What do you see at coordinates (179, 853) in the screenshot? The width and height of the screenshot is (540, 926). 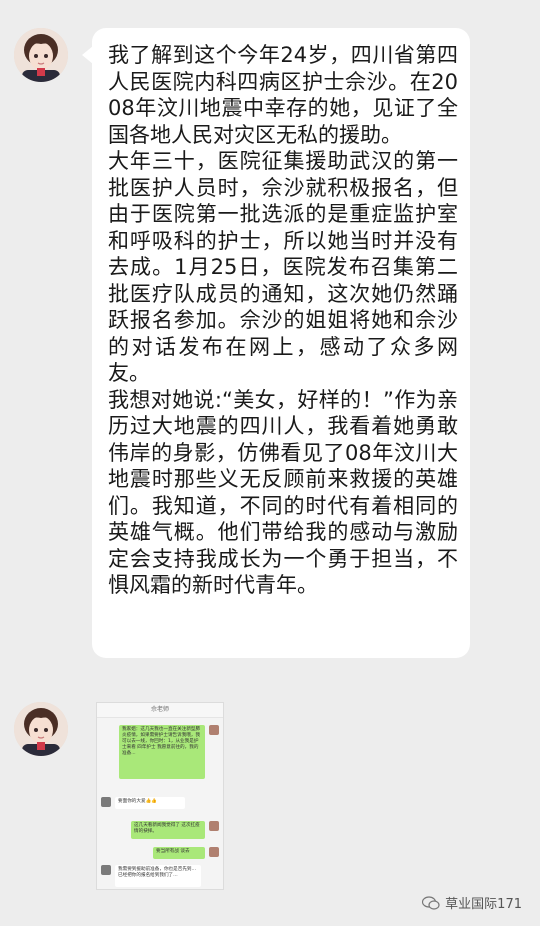 I see `thumb-bubble: 要当所有战 谈去` at bounding box center [179, 853].